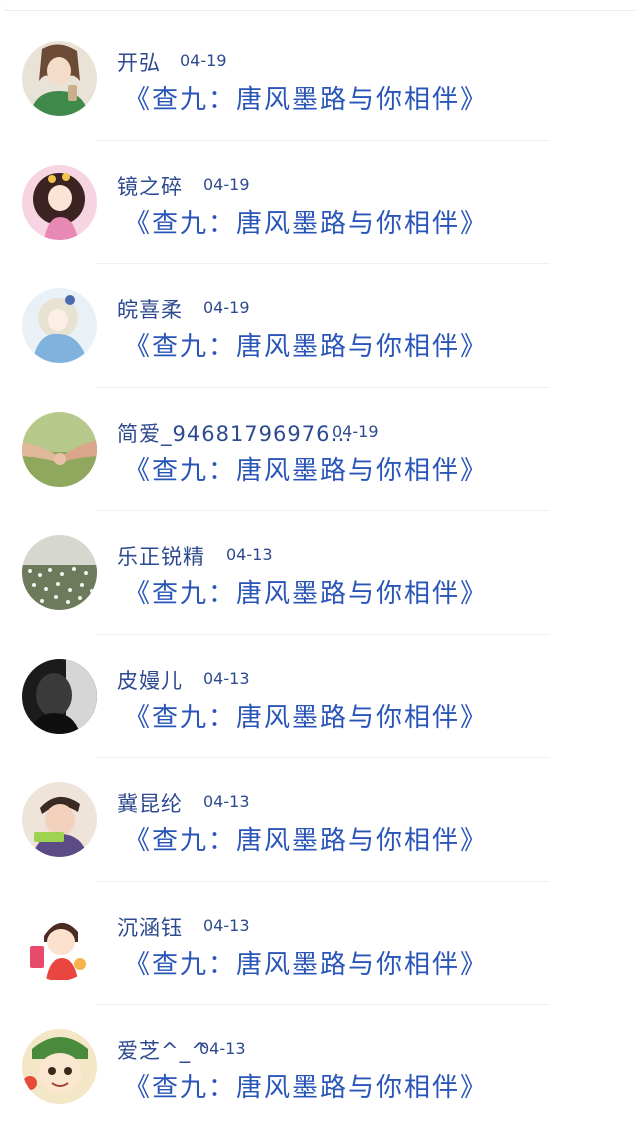 The width and height of the screenshot is (640, 1129). What do you see at coordinates (59, 1066) in the screenshot?
I see `cartoon-face-avatar` at bounding box center [59, 1066].